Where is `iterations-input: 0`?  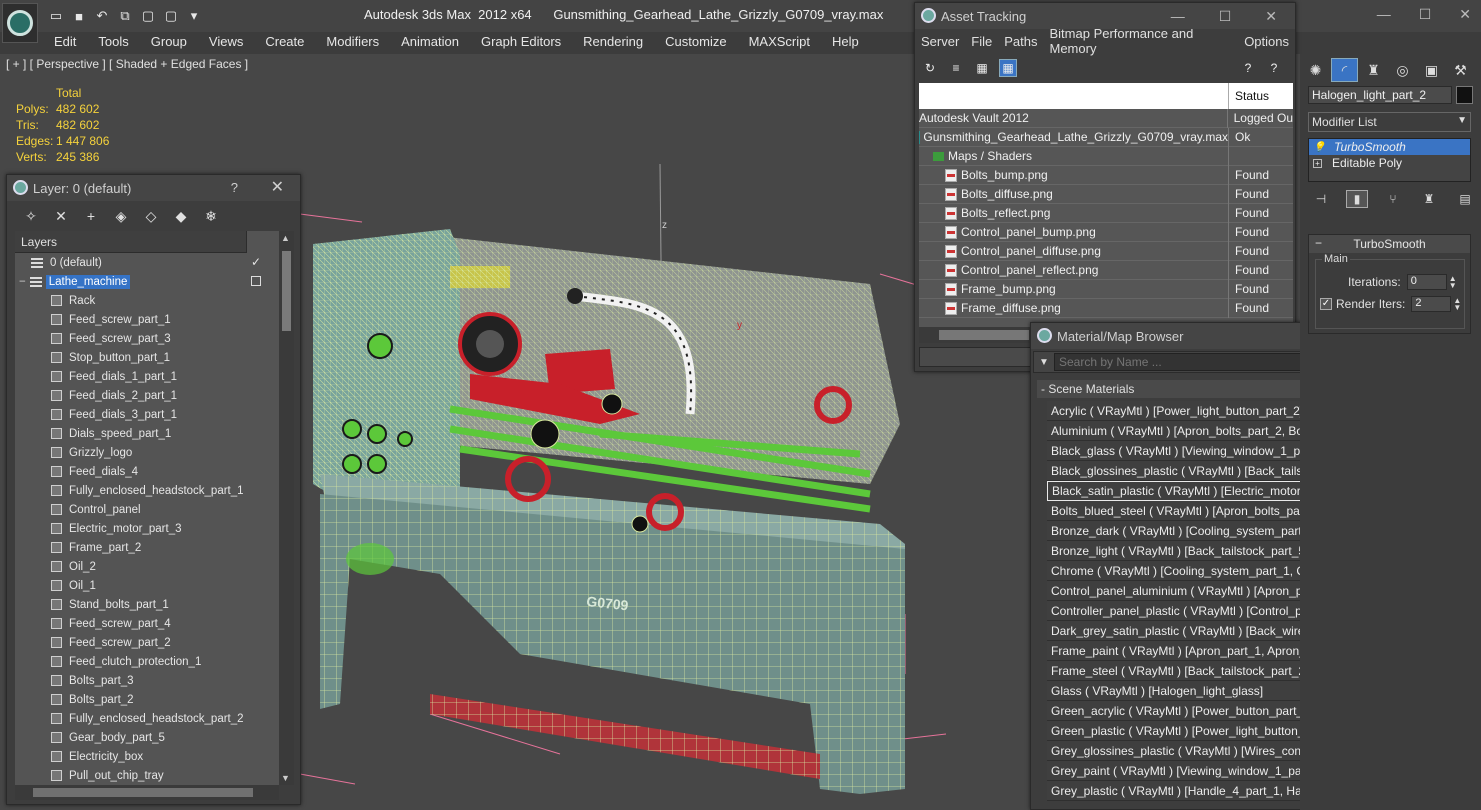 iterations-input: 0 is located at coordinates (1426, 282).